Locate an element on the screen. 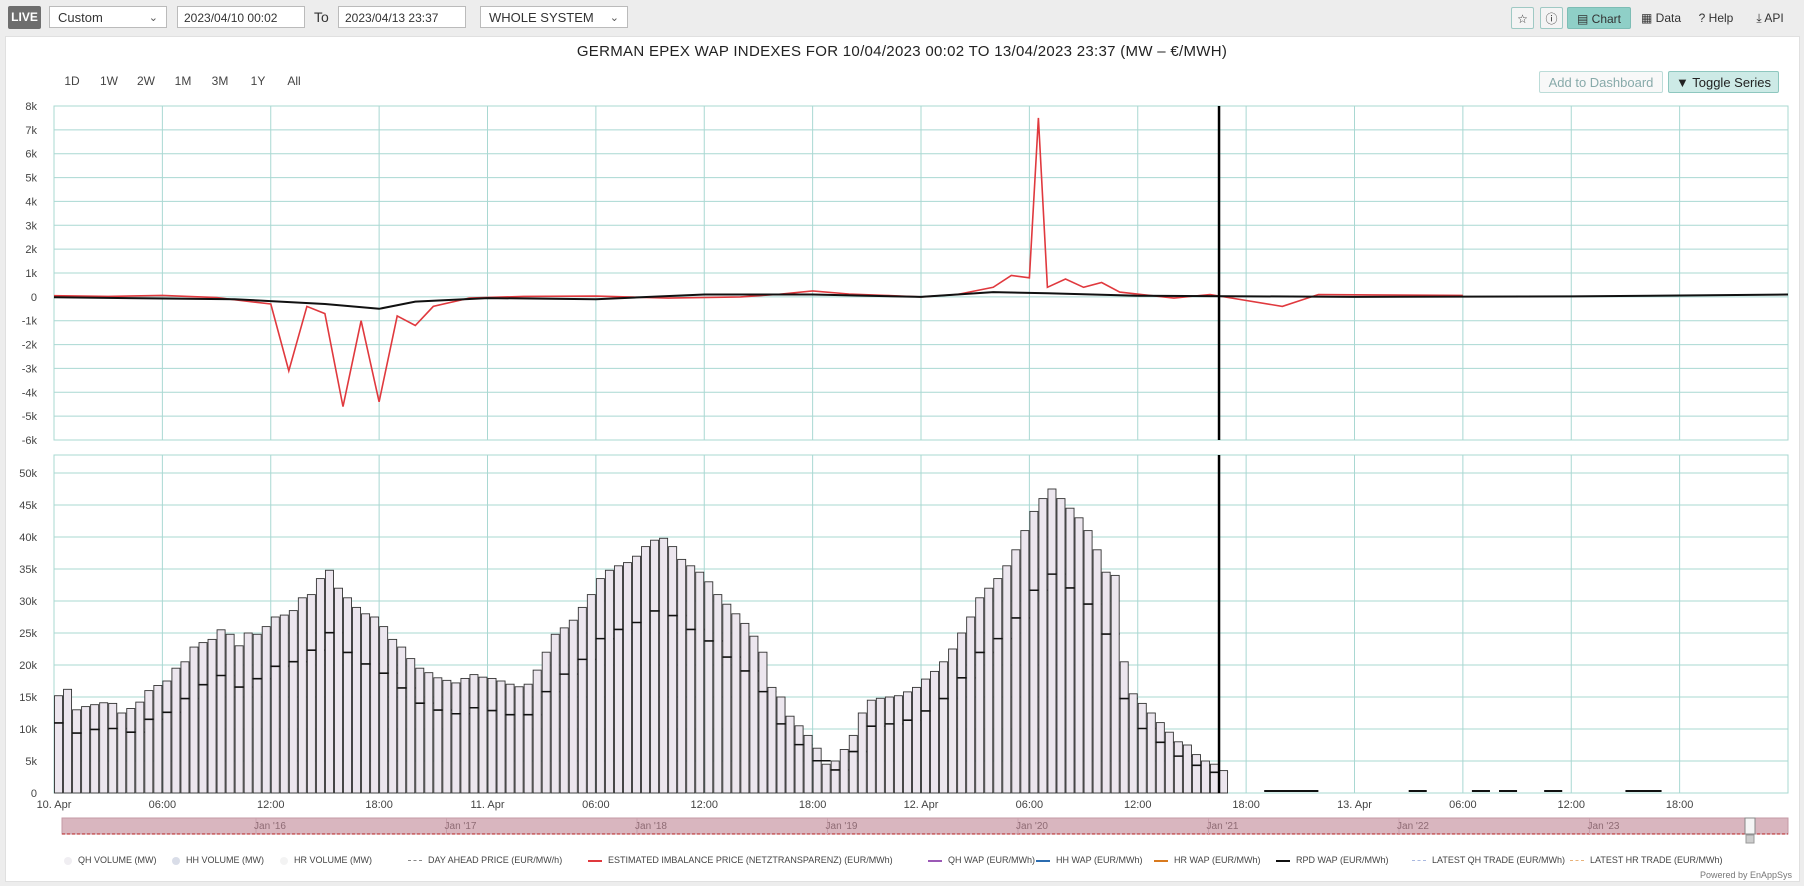  volume-tick-label: 30k is located at coordinates (28, 602).